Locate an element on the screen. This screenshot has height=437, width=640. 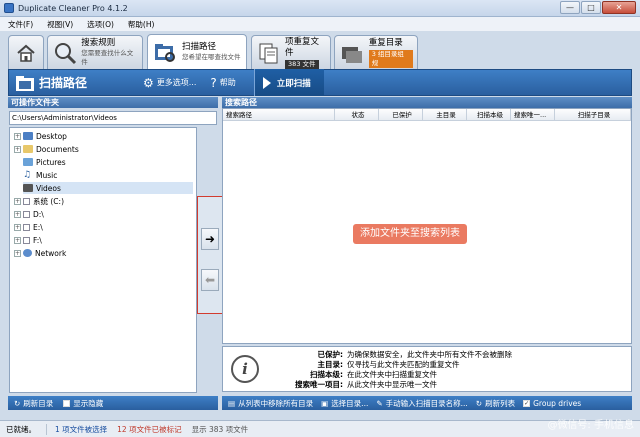
info-key: 已保护: is located at coordinates (330, 354).